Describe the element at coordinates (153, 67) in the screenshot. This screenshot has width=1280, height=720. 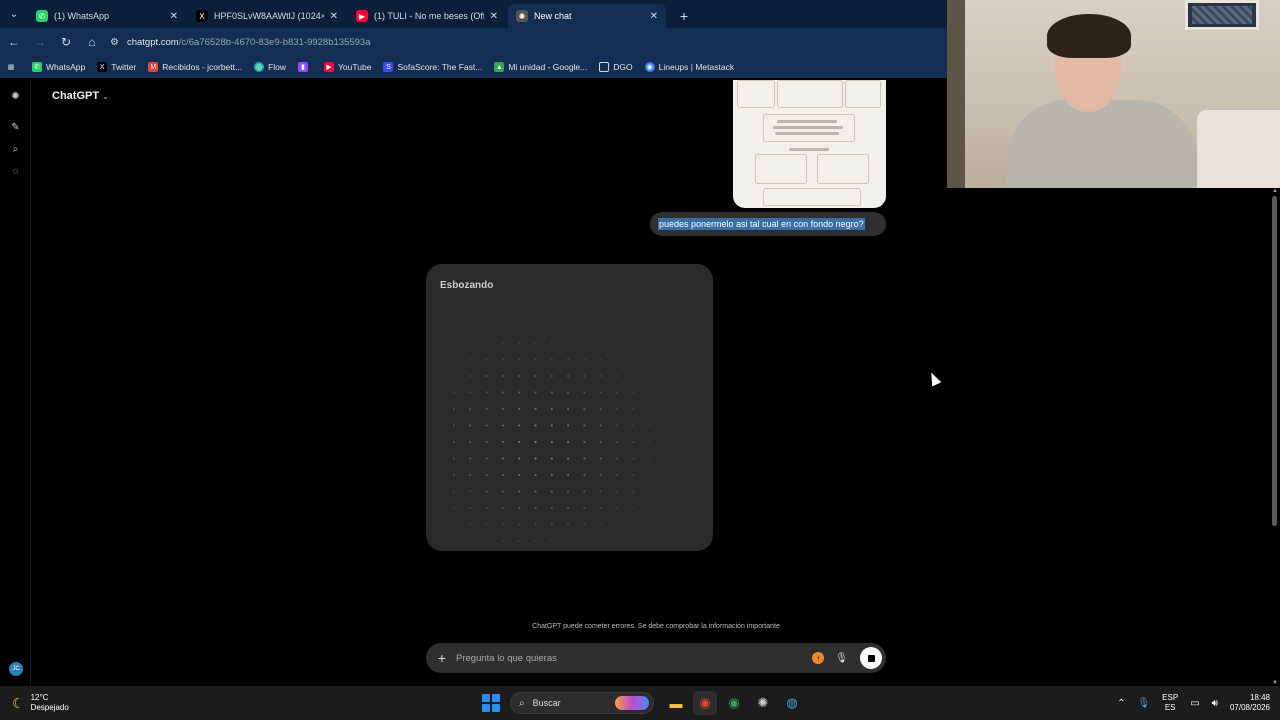
I see `gmail-icon: M` at that location.